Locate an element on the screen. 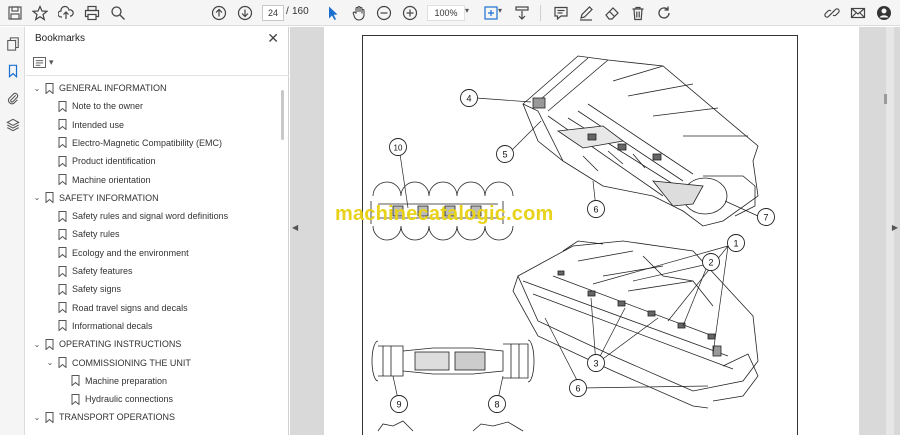 Image resolution: width=900 pixels, height=435 pixels. bookmark-label: OPERATING INSTRUCTIONS is located at coordinates (120, 344).